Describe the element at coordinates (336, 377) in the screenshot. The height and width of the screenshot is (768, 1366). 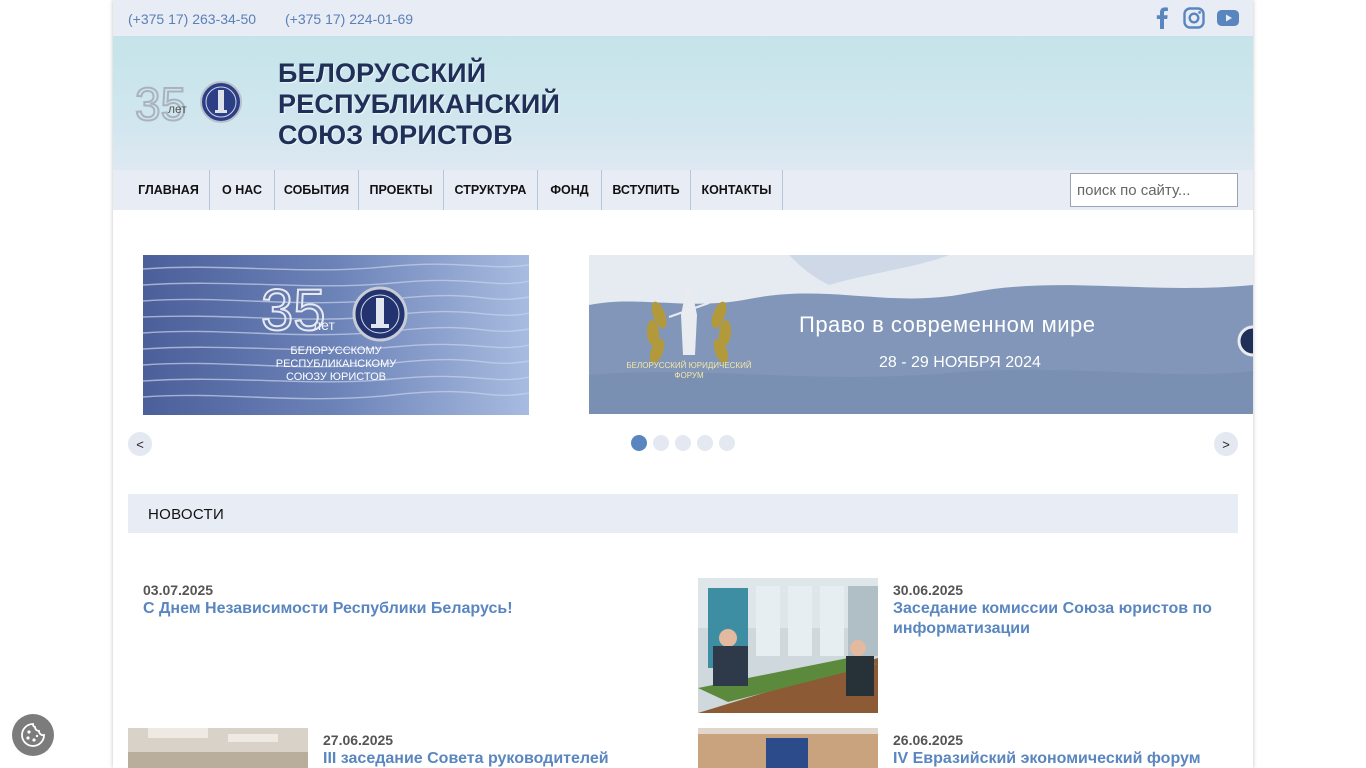
I see `slide-anniversary-line-3: СОЮЗУ ЮРИСТОВ` at that location.